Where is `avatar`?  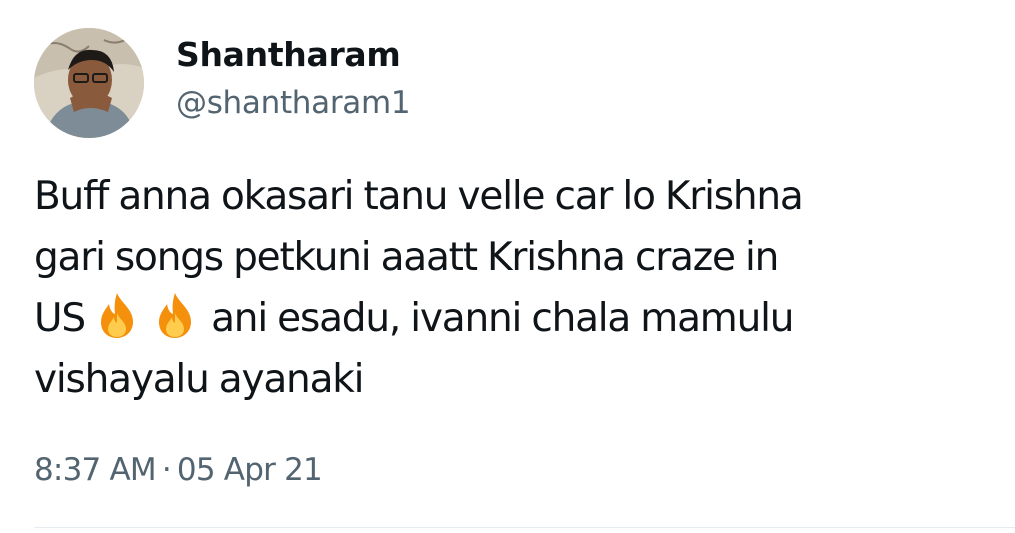
avatar is located at coordinates (89, 83).